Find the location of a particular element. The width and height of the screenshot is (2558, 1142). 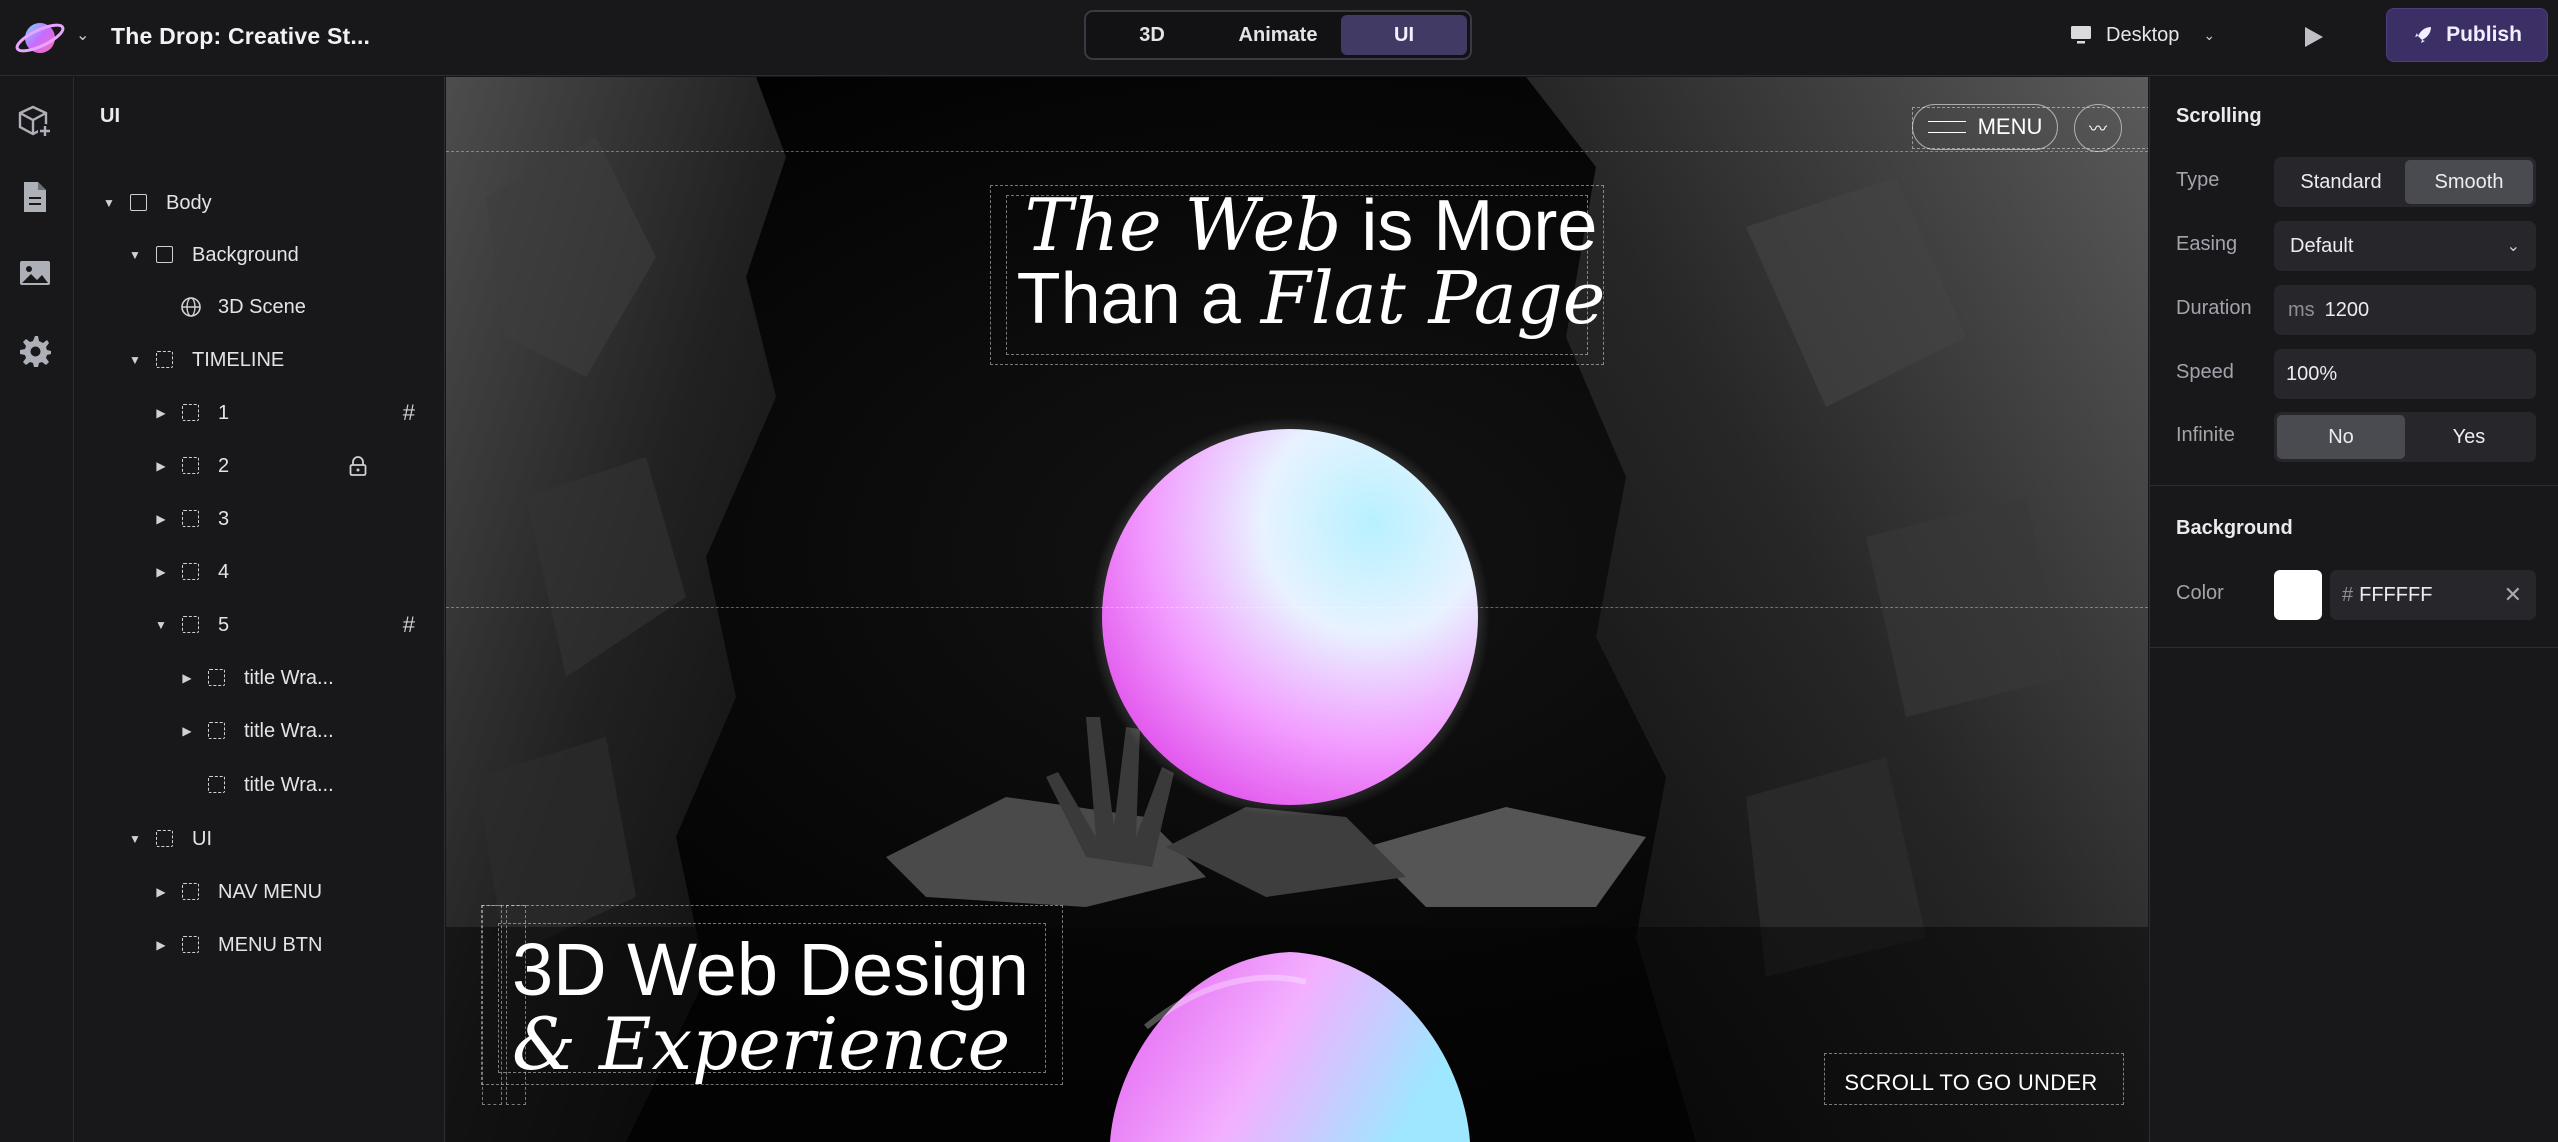

layer-row-5: ▼ 5 # is located at coordinates (260, 625).